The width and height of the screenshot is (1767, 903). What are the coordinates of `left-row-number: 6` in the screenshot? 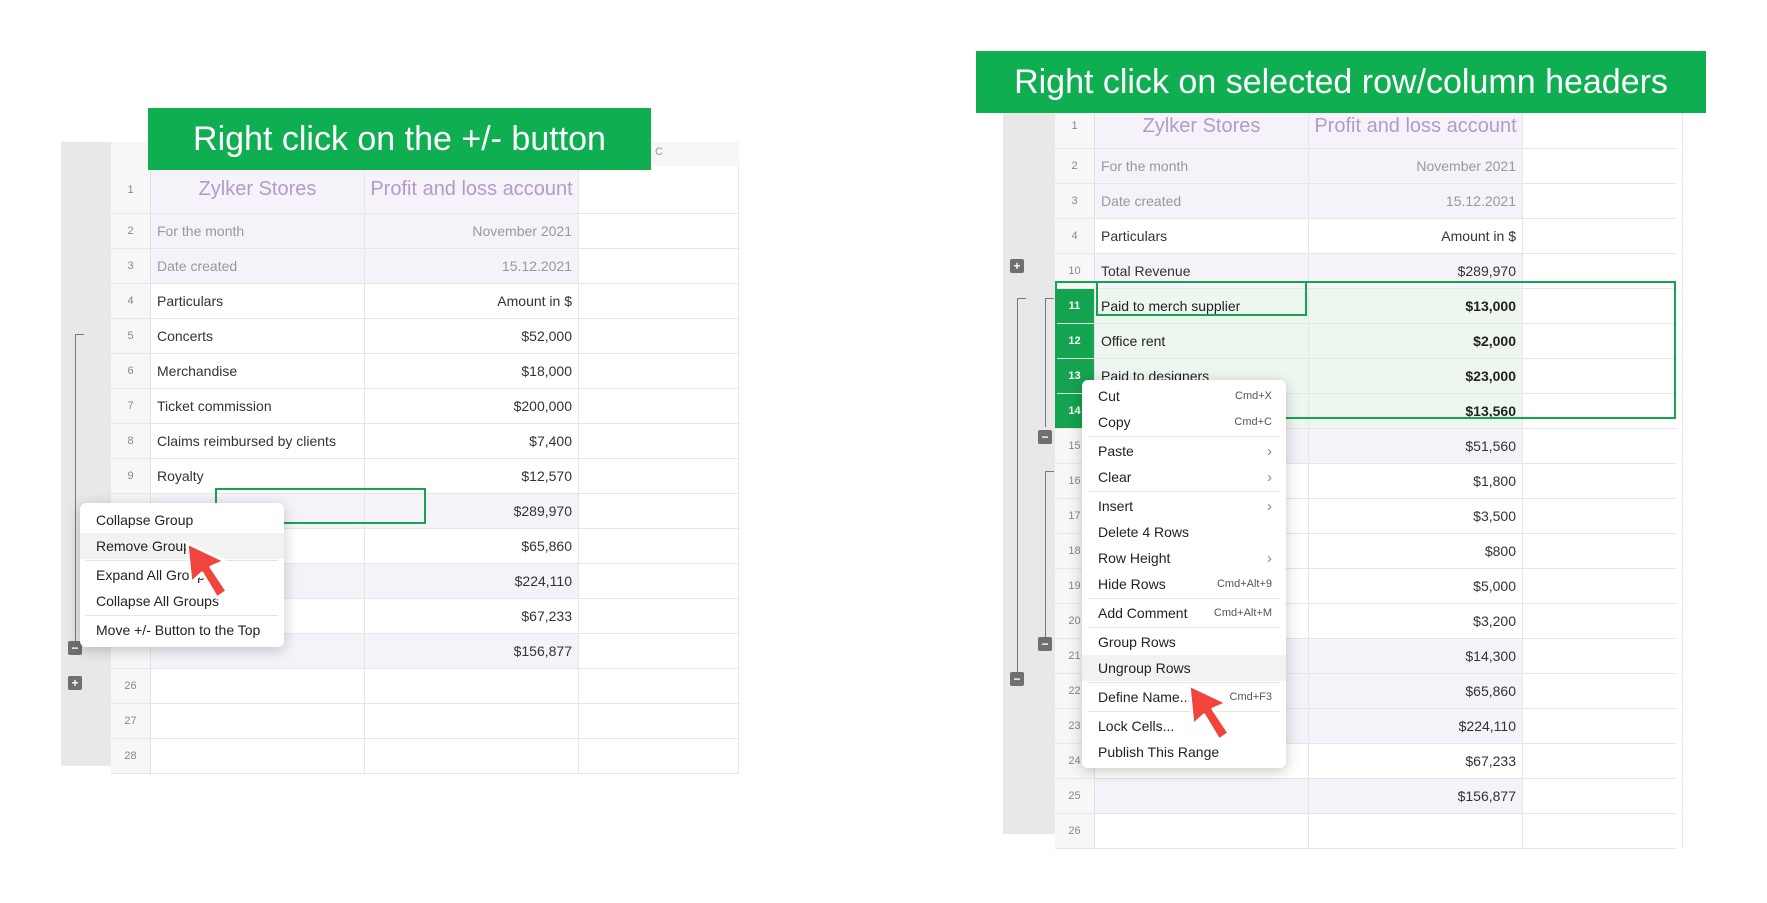 It's located at (131, 371).